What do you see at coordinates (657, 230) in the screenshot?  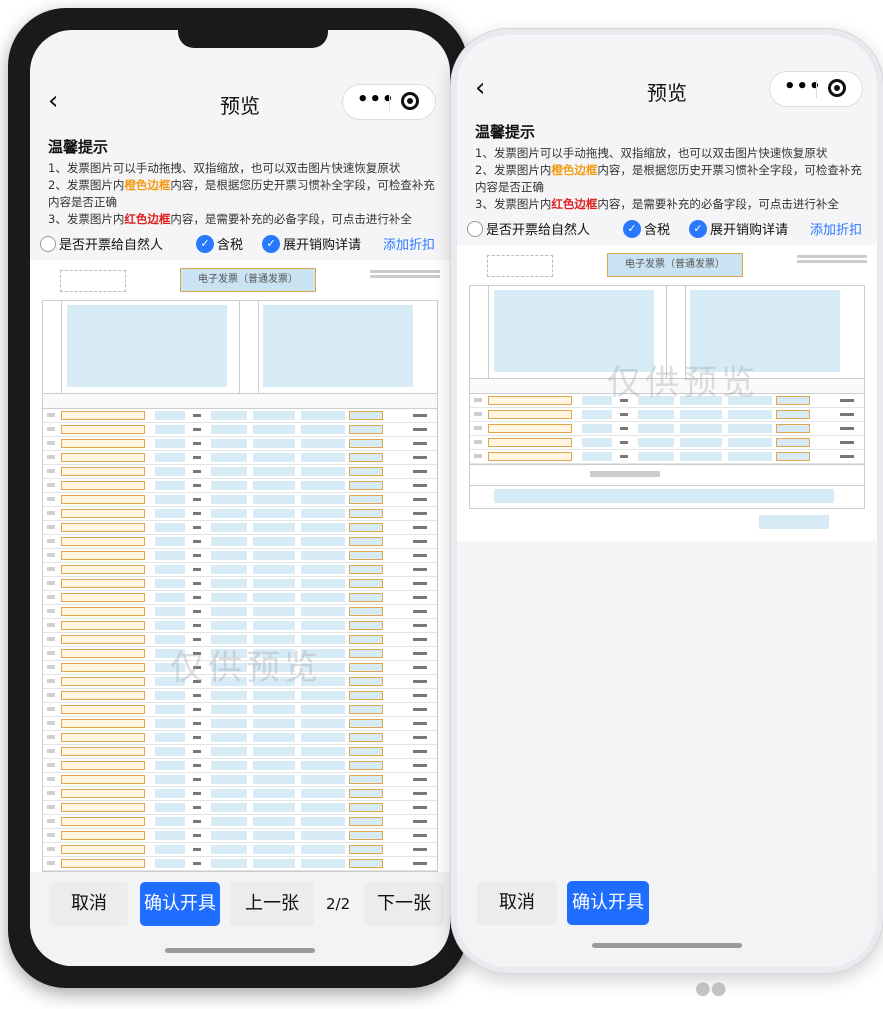 I see `tax-included-label: 含税` at bounding box center [657, 230].